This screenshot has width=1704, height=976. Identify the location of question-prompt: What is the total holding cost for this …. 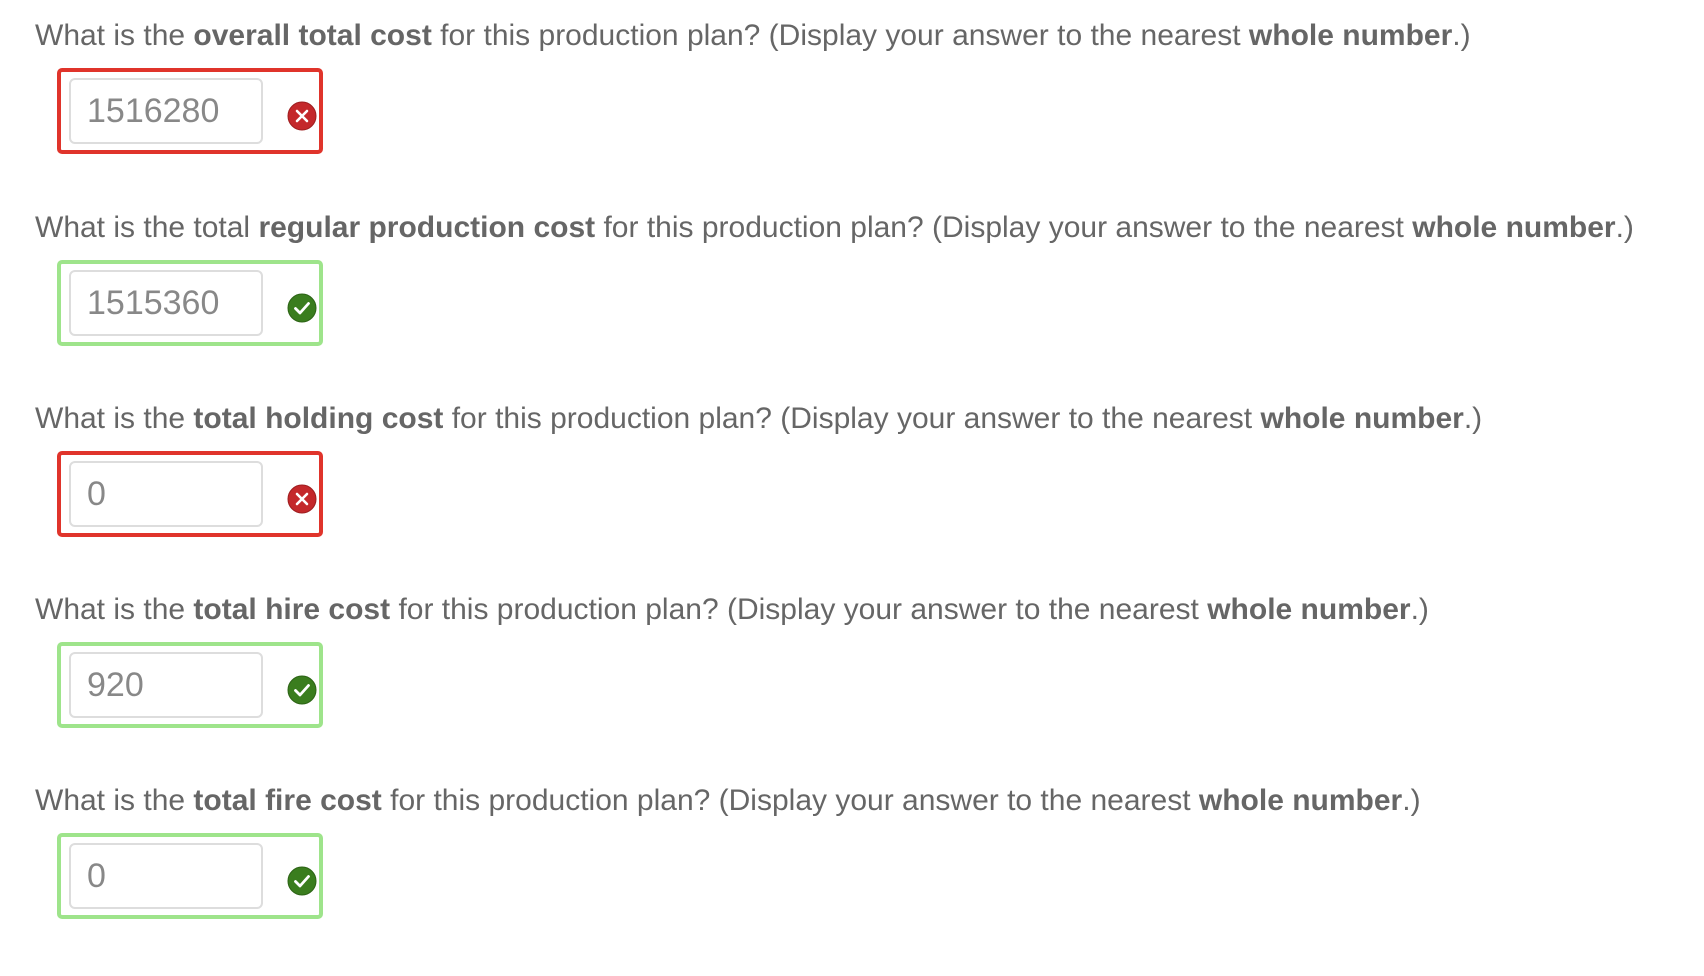
(865, 419).